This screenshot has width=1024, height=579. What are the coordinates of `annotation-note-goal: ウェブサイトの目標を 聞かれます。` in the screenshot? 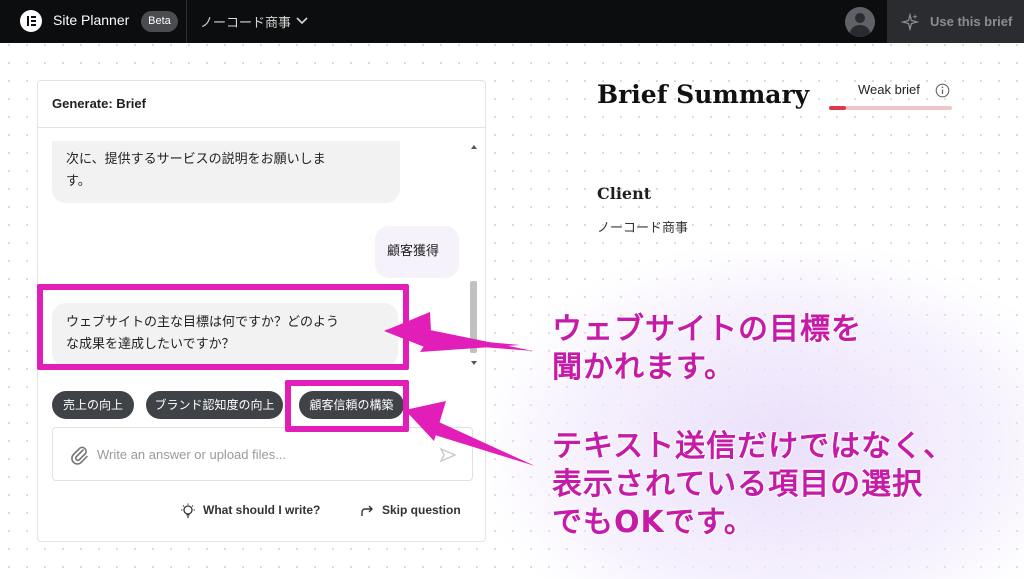 It's located at (707, 348).